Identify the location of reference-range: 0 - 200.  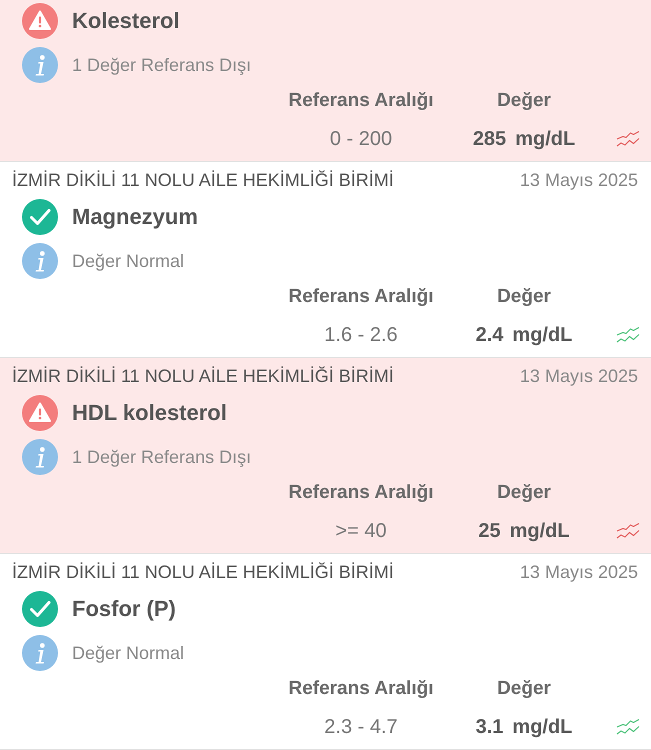
(361, 139).